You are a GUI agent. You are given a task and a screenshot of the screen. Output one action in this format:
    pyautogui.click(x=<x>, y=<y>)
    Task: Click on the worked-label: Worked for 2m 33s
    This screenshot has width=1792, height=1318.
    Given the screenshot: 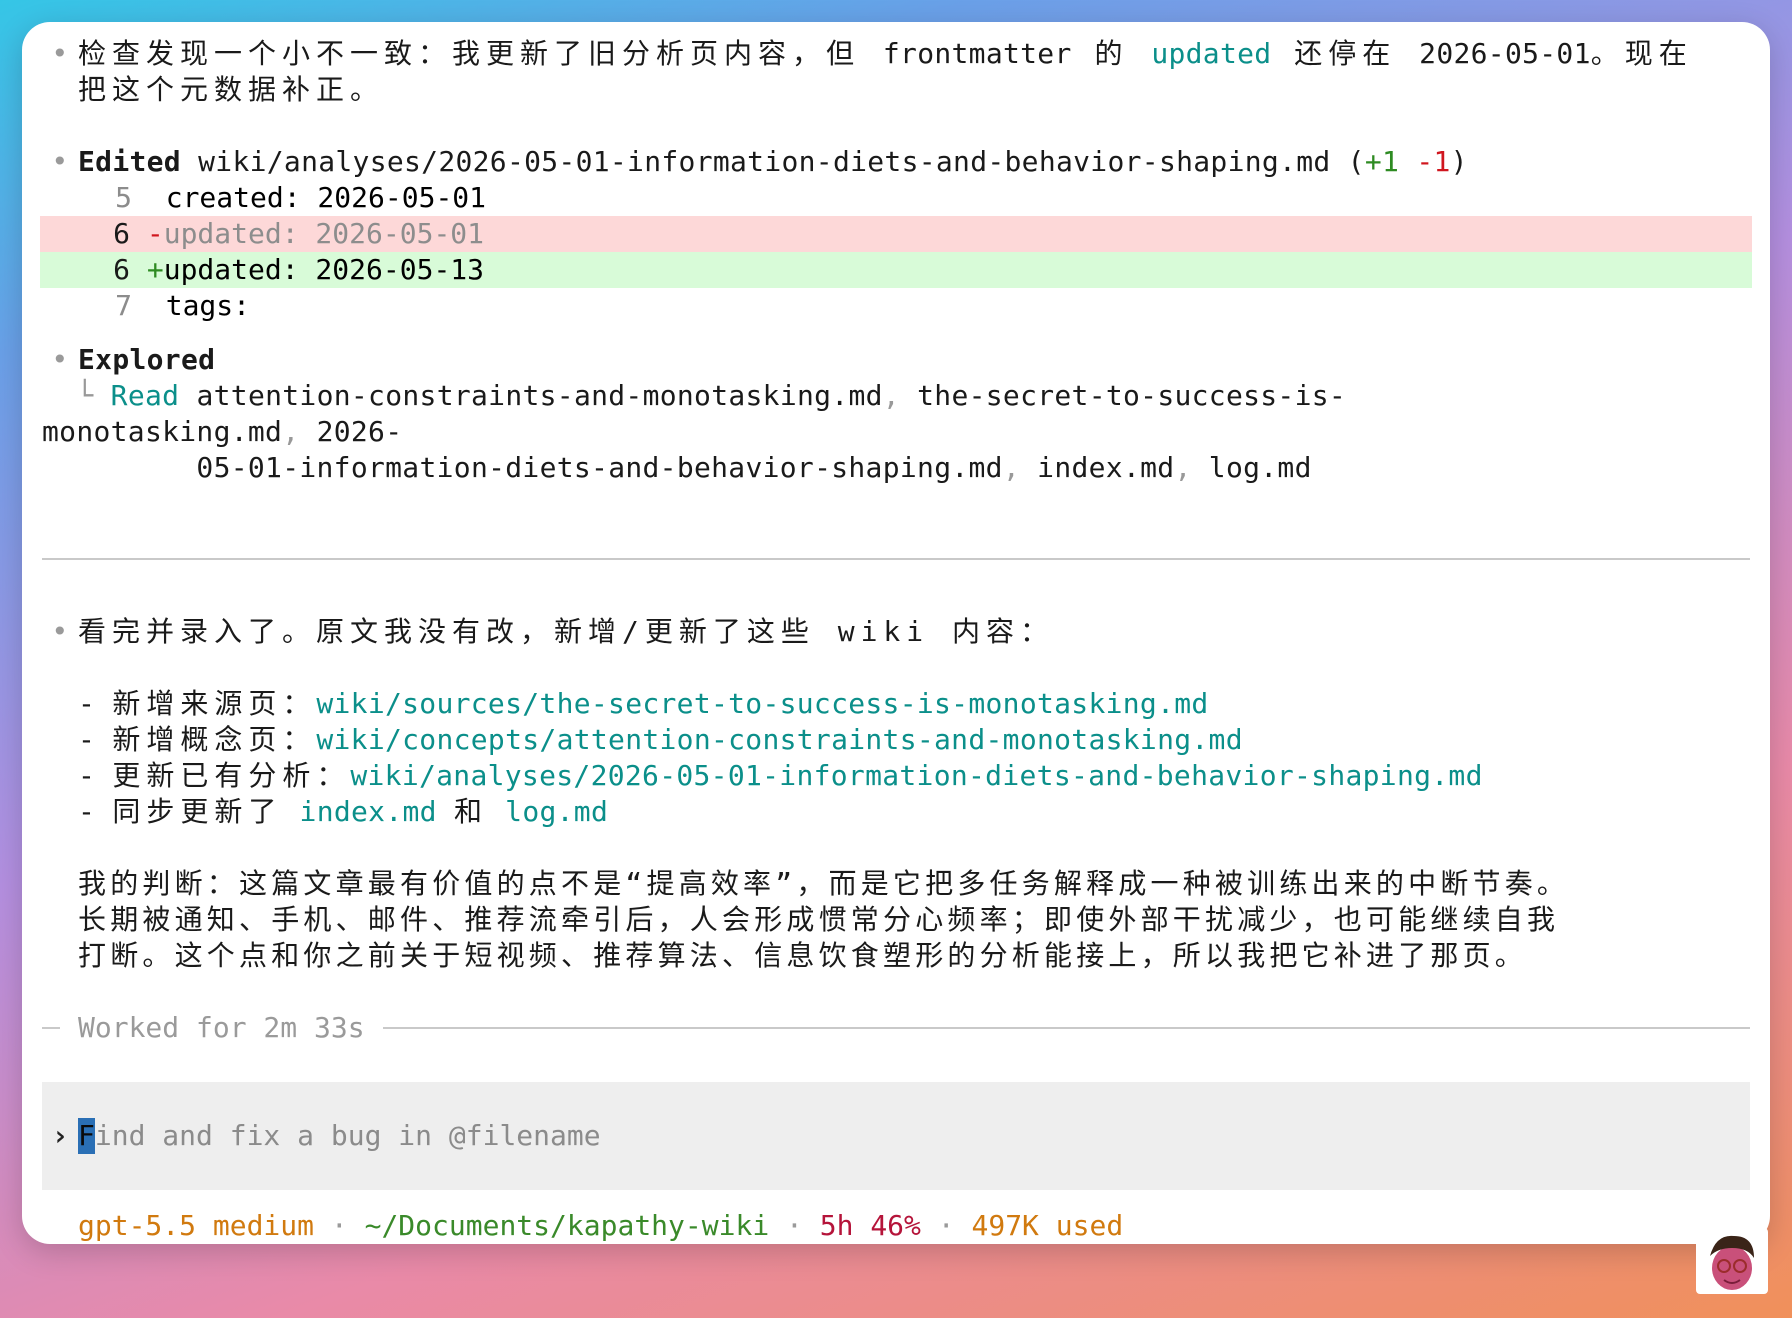 What is the action you would take?
    pyautogui.click(x=221, y=1027)
    